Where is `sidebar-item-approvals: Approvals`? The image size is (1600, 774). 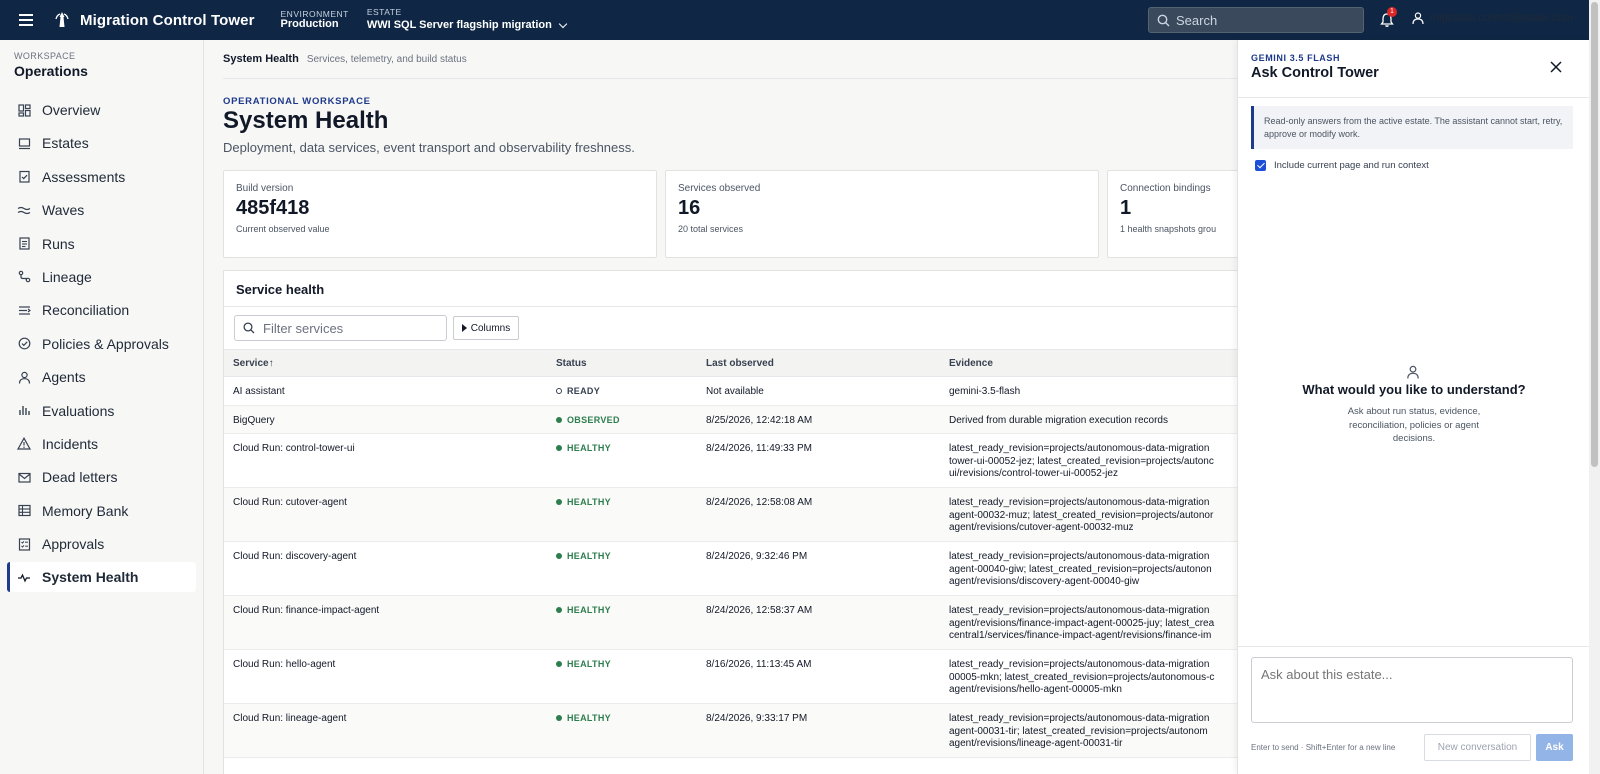
sidebar-item-approvals: Approvals is located at coordinates (101, 544).